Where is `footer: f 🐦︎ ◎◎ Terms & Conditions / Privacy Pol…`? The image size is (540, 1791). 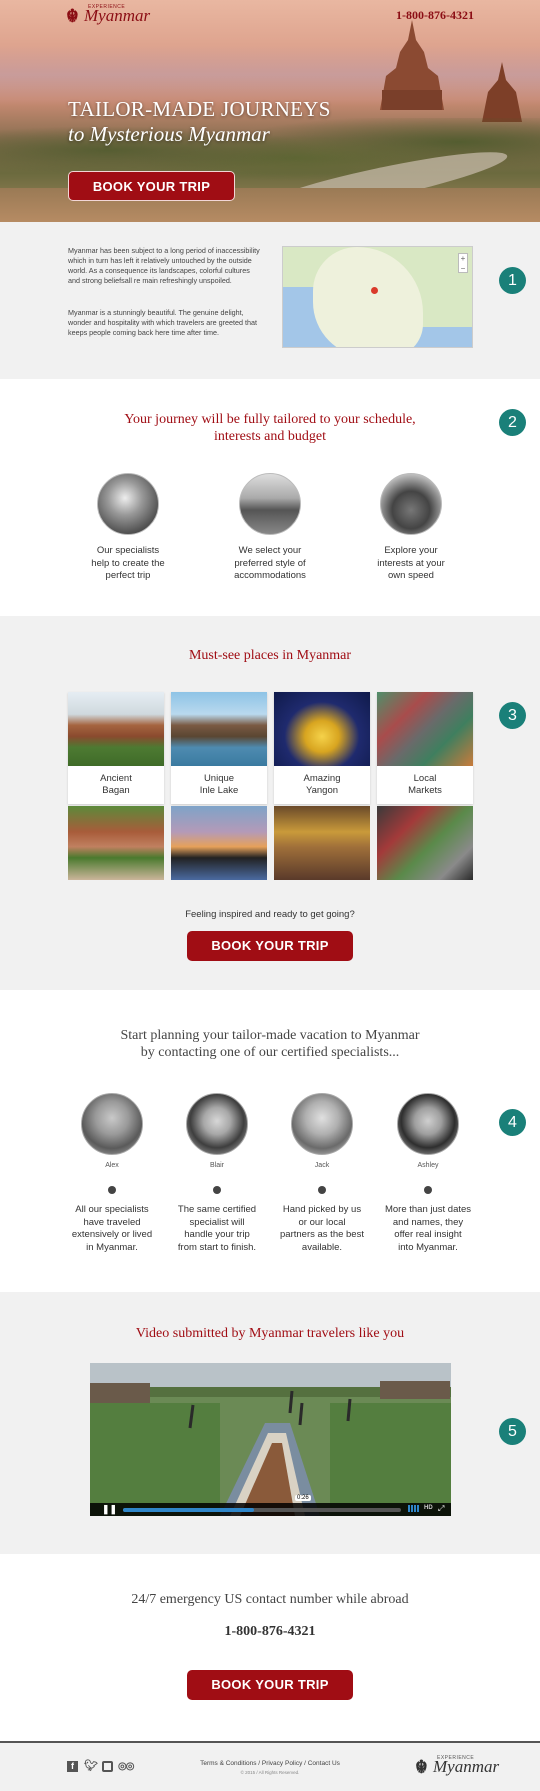 footer: f 🐦︎ ◎◎ Terms & Conditions / Privacy Pol… is located at coordinates (270, 1766).